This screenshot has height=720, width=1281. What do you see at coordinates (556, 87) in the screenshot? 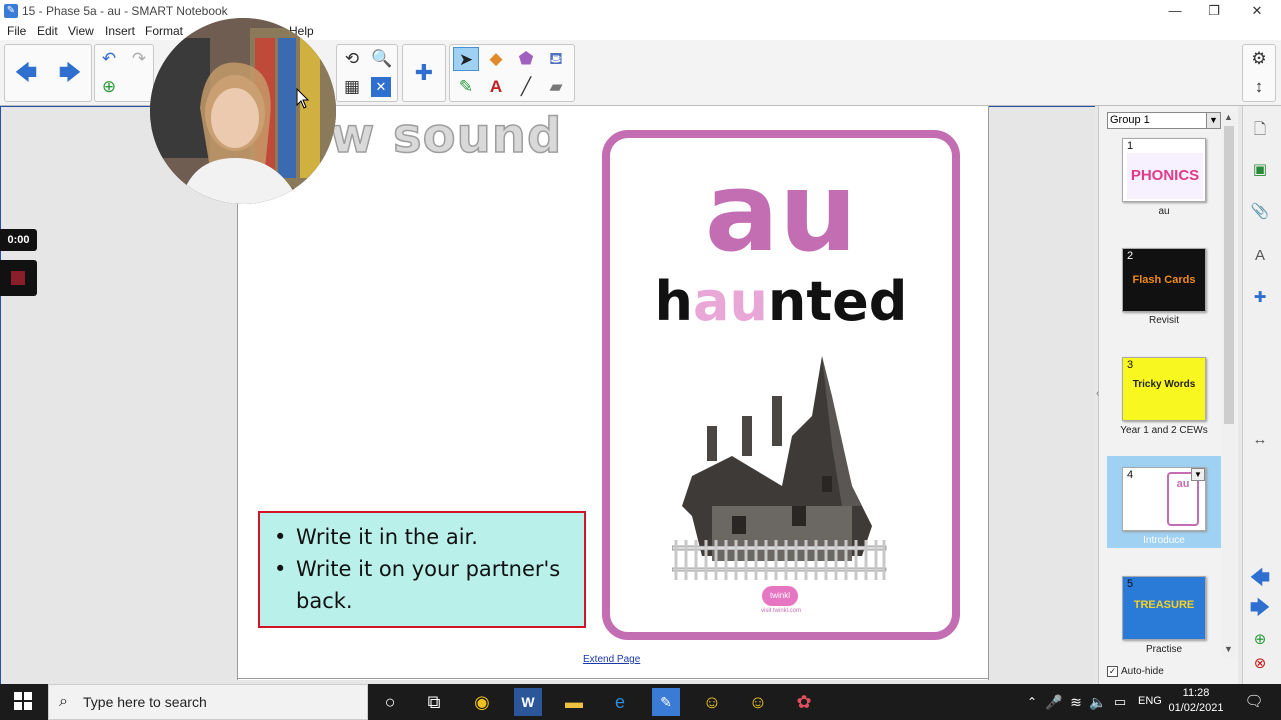
I see `pen-eraser-icon: ▰` at bounding box center [556, 87].